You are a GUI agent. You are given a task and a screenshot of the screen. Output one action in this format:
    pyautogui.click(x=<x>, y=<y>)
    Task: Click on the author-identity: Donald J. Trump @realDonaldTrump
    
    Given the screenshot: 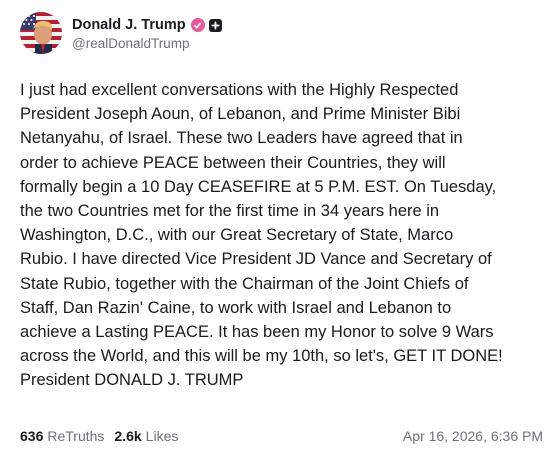 What is the action you would take?
    pyautogui.click(x=147, y=33)
    